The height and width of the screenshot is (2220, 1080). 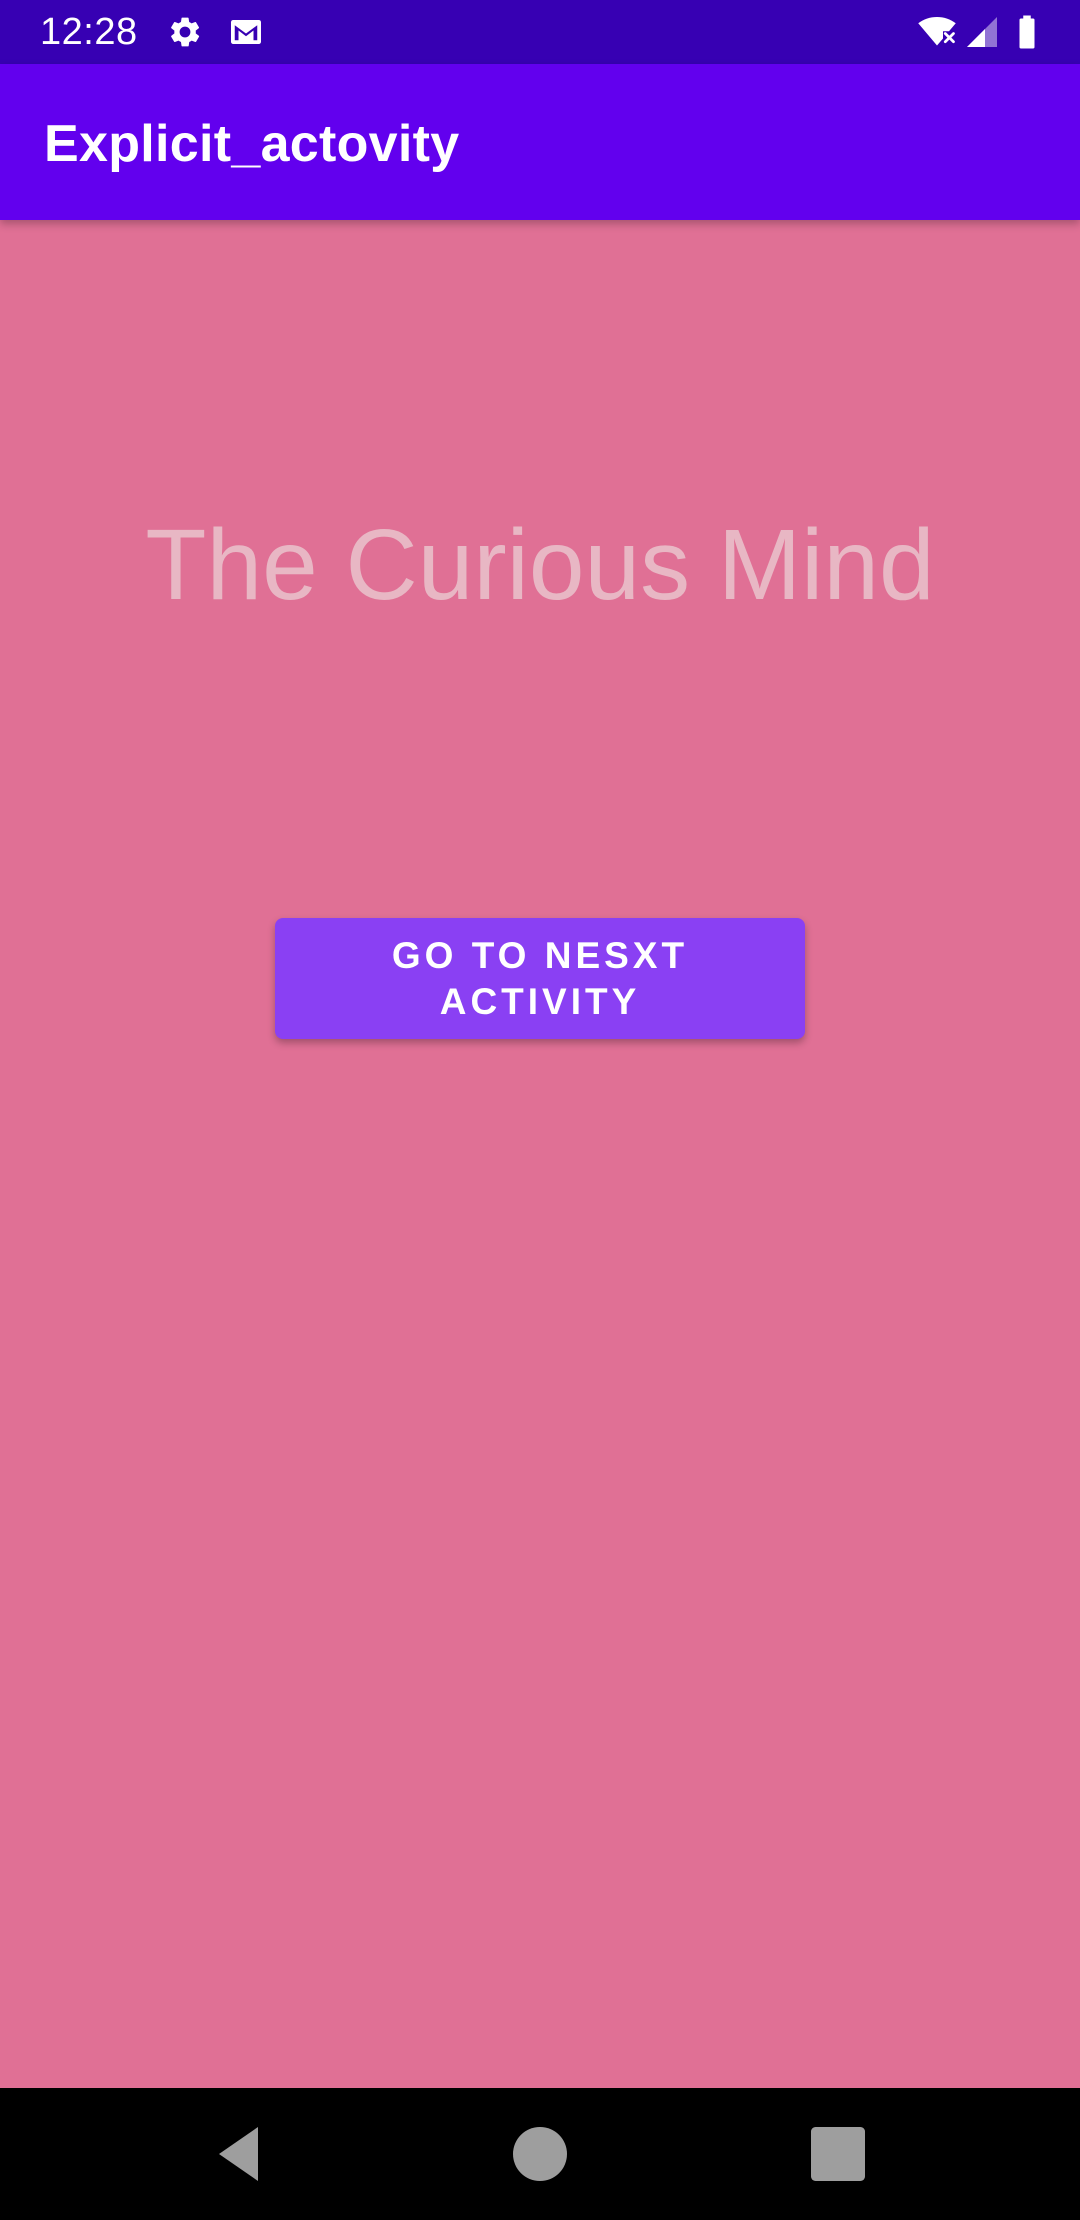 I want to click on status-time: 12:28, so click(x=89, y=32).